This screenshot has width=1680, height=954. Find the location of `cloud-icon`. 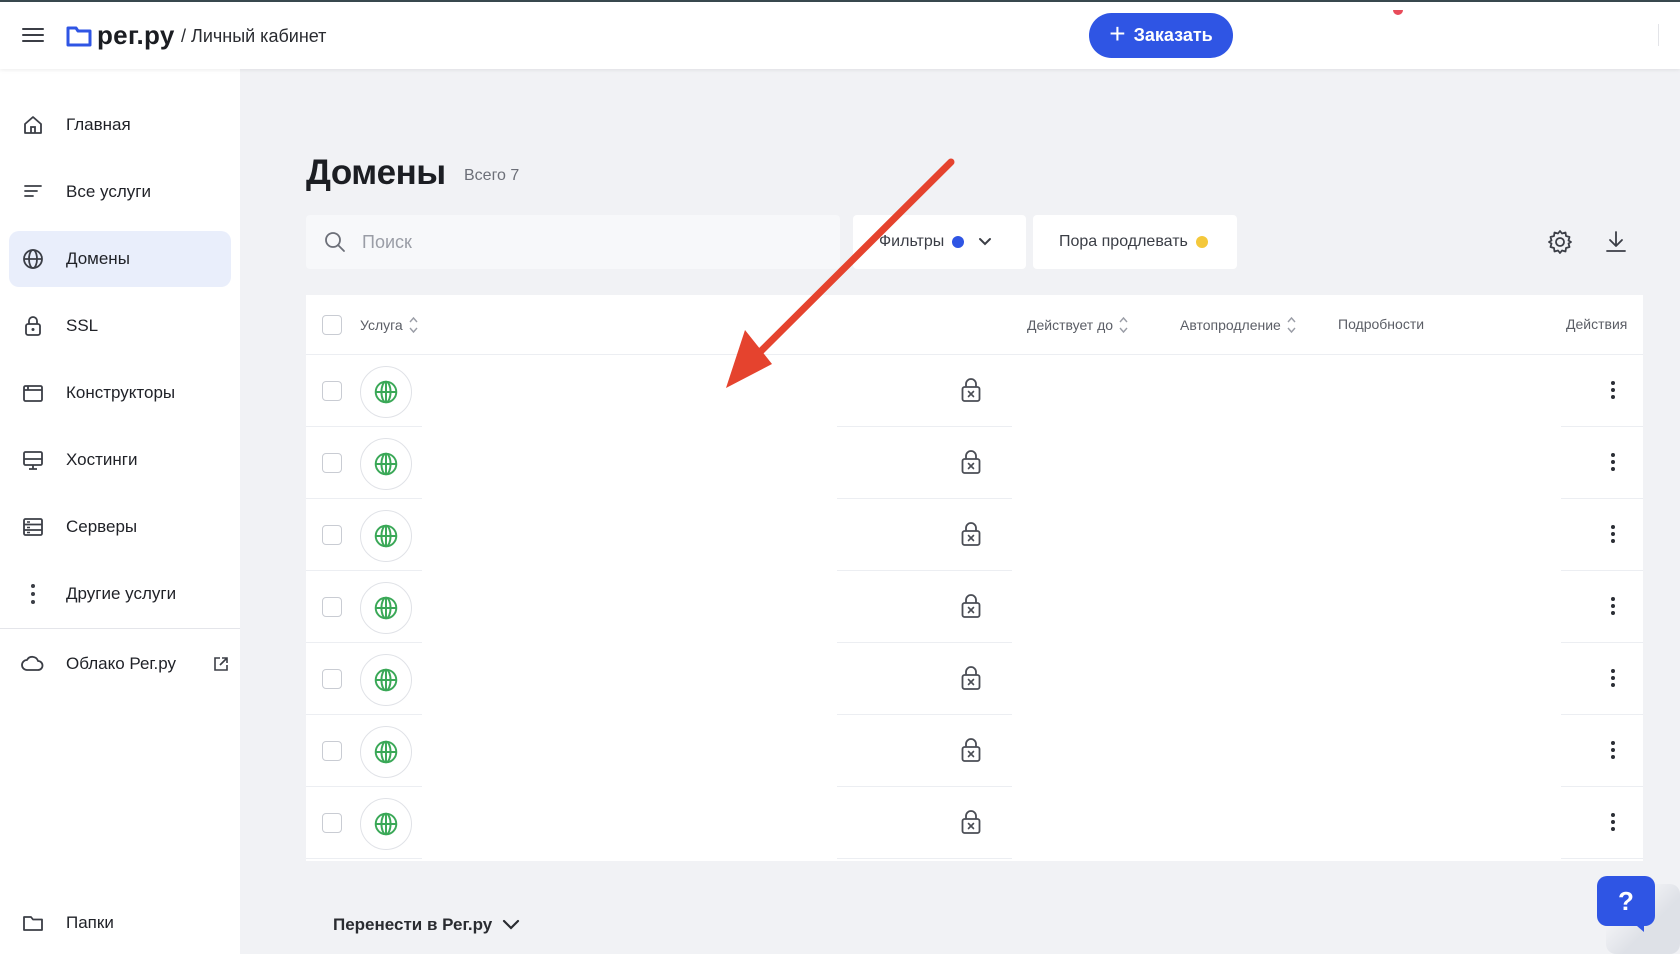

cloud-icon is located at coordinates (32, 663).